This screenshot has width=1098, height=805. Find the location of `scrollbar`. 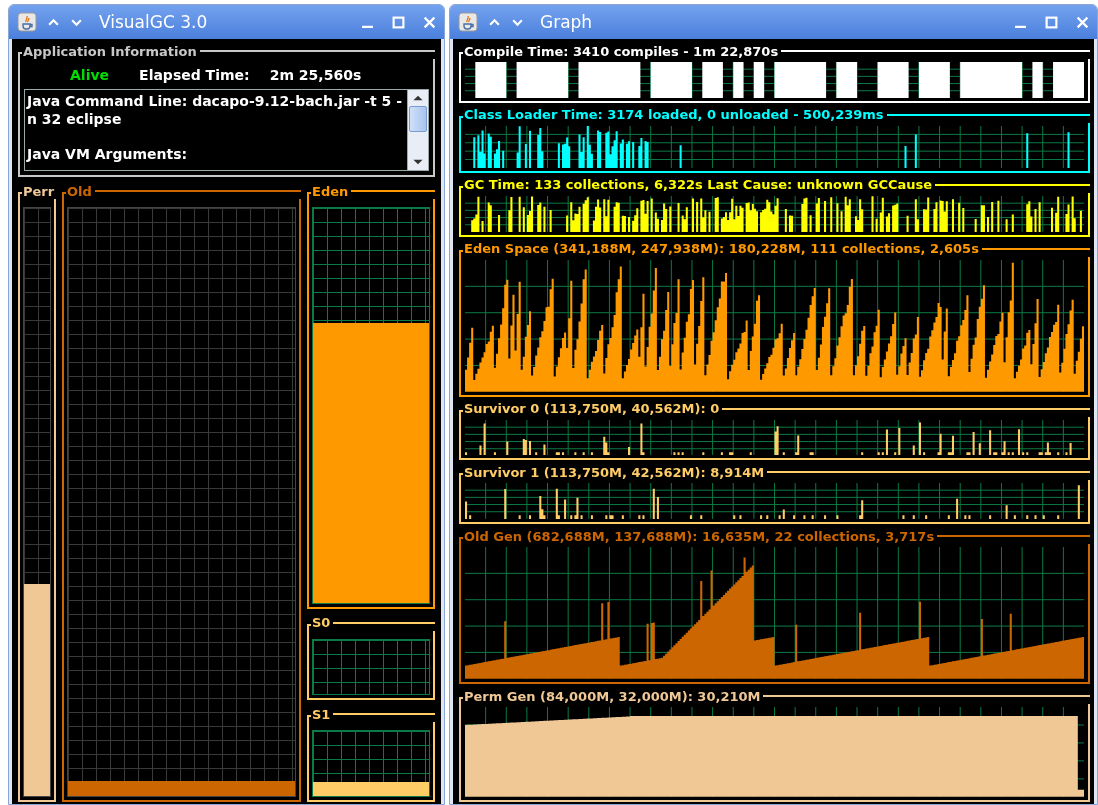

scrollbar is located at coordinates (417, 130).